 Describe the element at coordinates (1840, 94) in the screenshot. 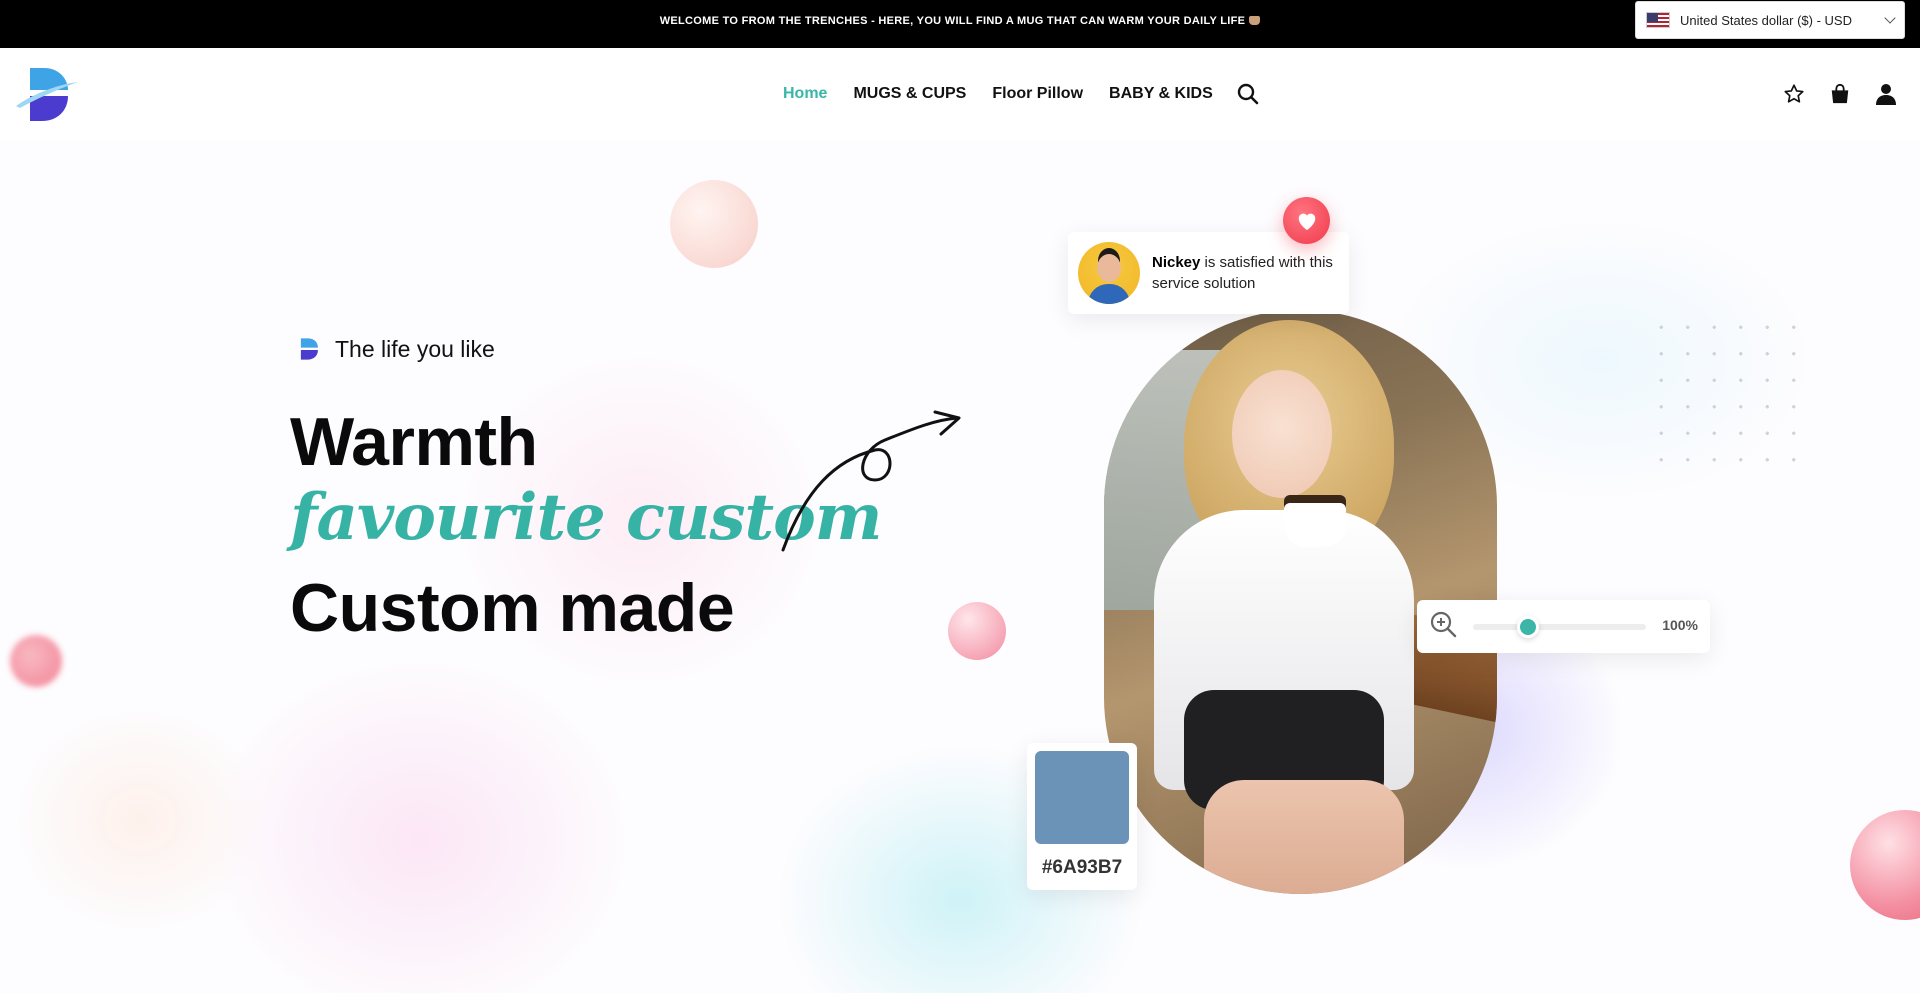

I see `shopping-bag-icon` at that location.